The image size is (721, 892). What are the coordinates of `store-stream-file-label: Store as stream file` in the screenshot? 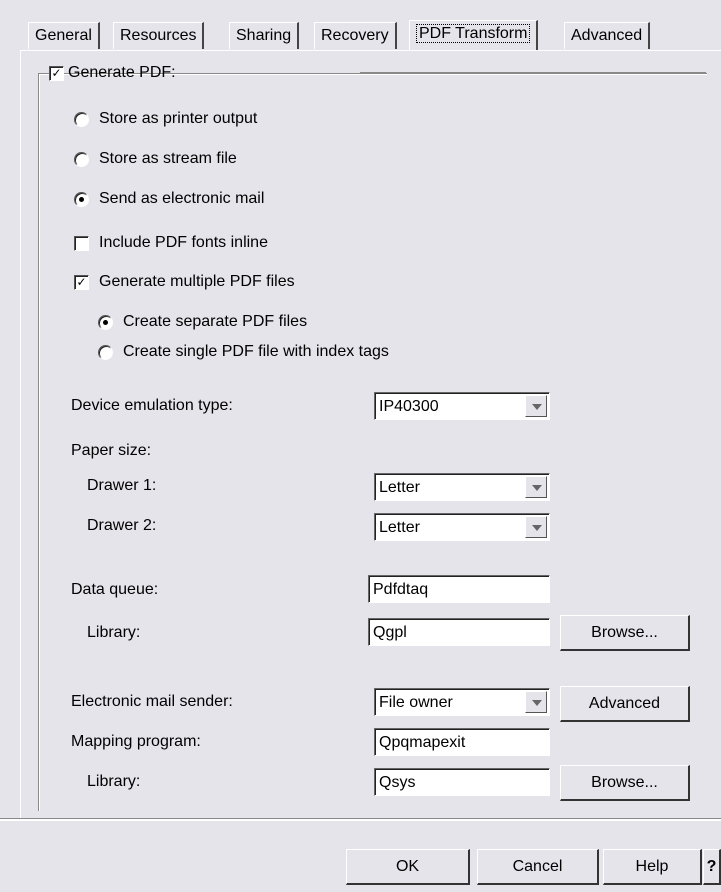 It's located at (168, 158).